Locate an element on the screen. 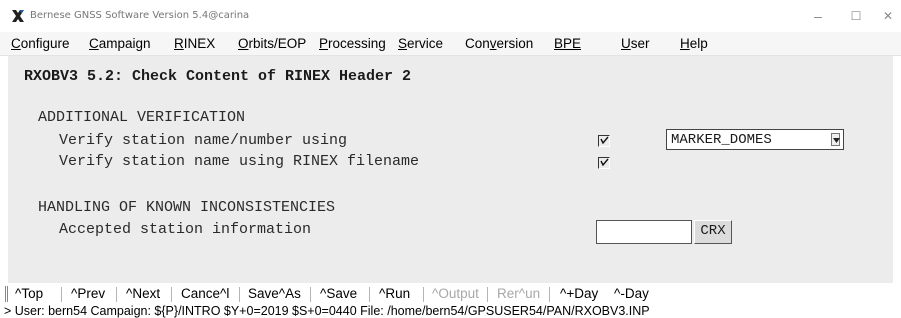 This screenshot has height=318, width=901. menu-service: Service is located at coordinates (420, 43).